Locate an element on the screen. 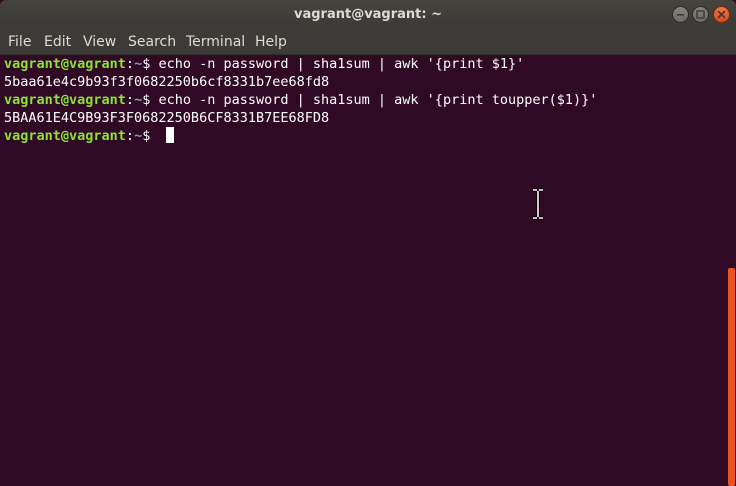 The height and width of the screenshot is (486, 736). menu-bar: File Edit View Search Terminal Help is located at coordinates (368, 42).